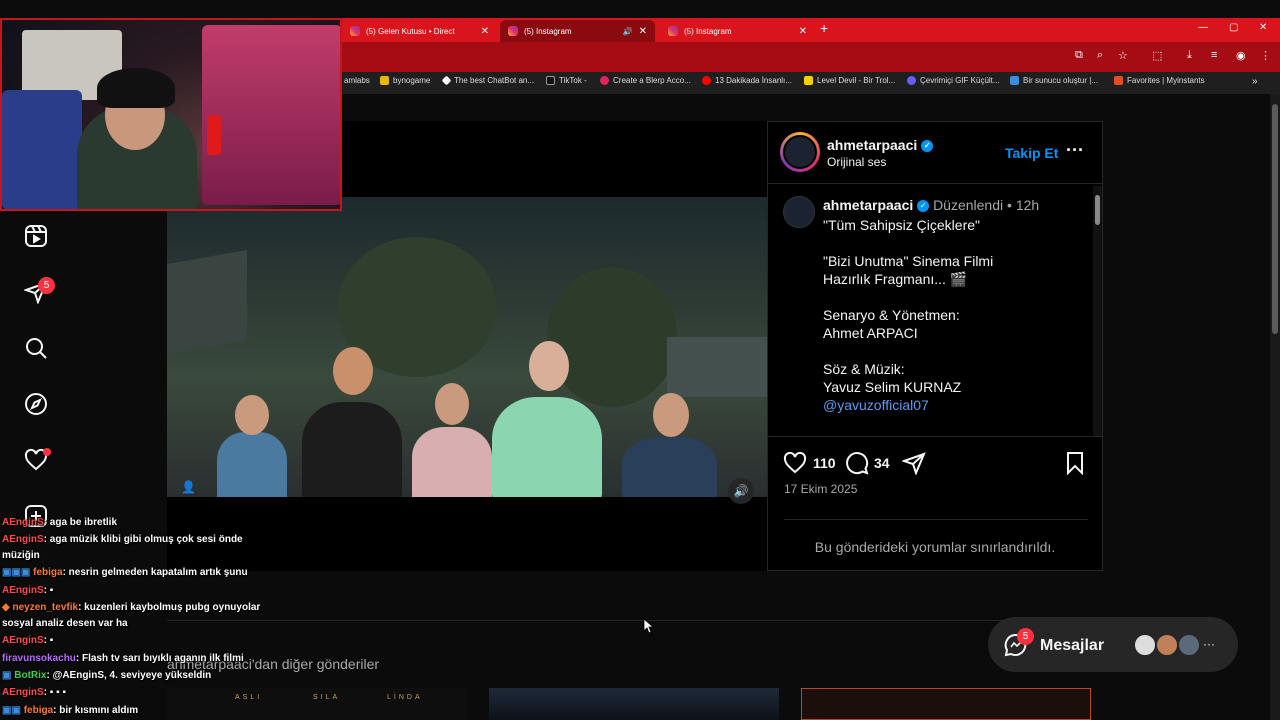 Image resolution: width=1280 pixels, height=720 pixels. Describe the element at coordinates (931, 205) in the screenshot. I see `caption-header: ahmetarpaaci ✓ Düzenlendi • 12h` at that location.